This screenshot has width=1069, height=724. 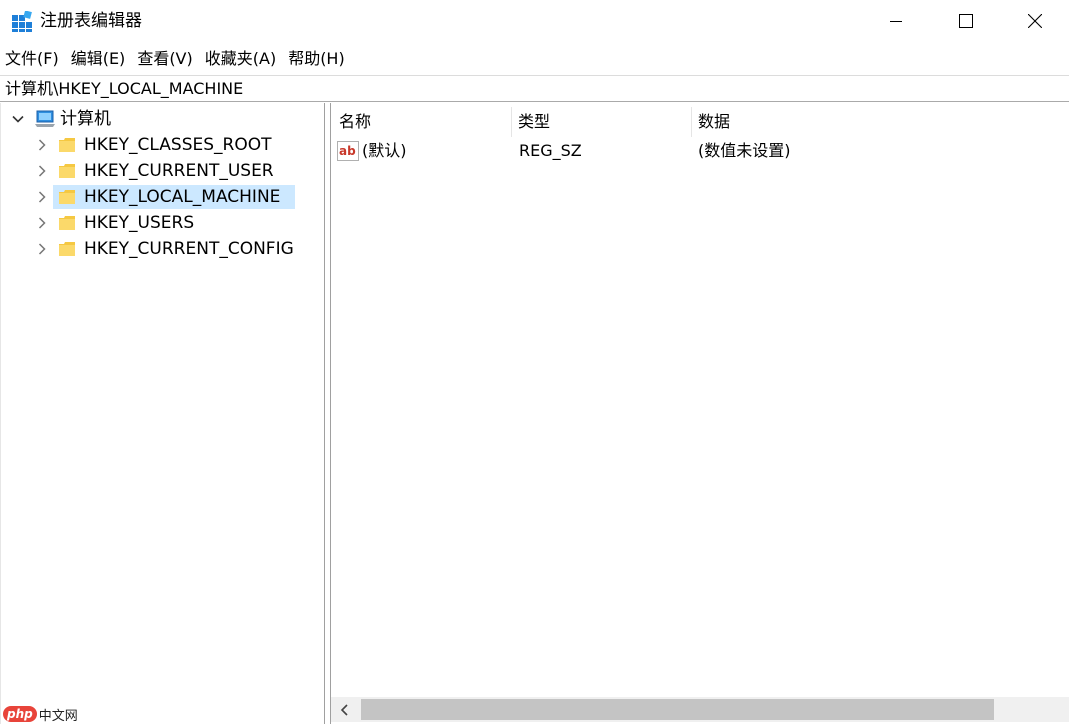 I want to click on computer-icon, so click(x=45, y=118).